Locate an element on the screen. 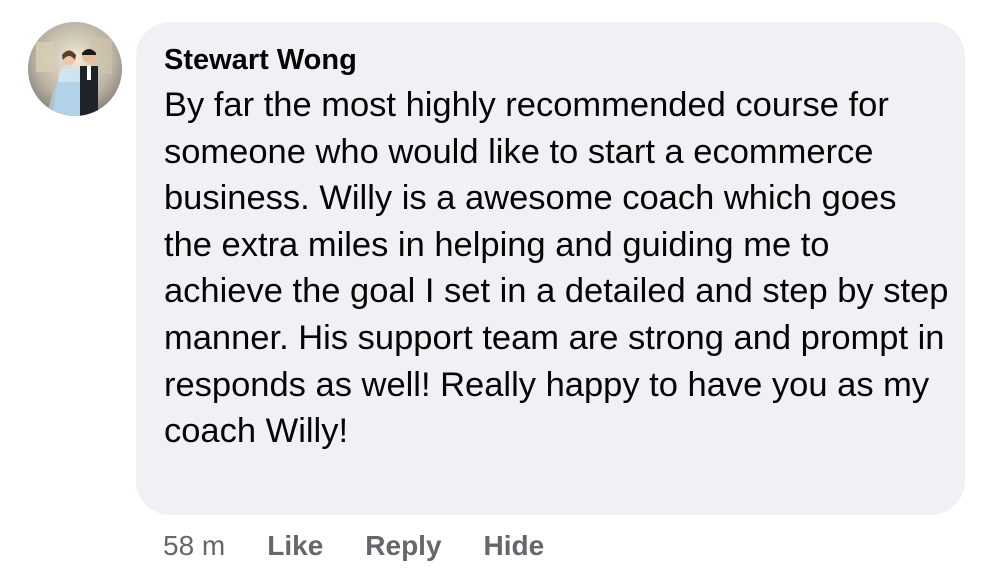 Image resolution: width=1000 pixels, height=575 pixels. avatar is located at coordinates (75, 69).